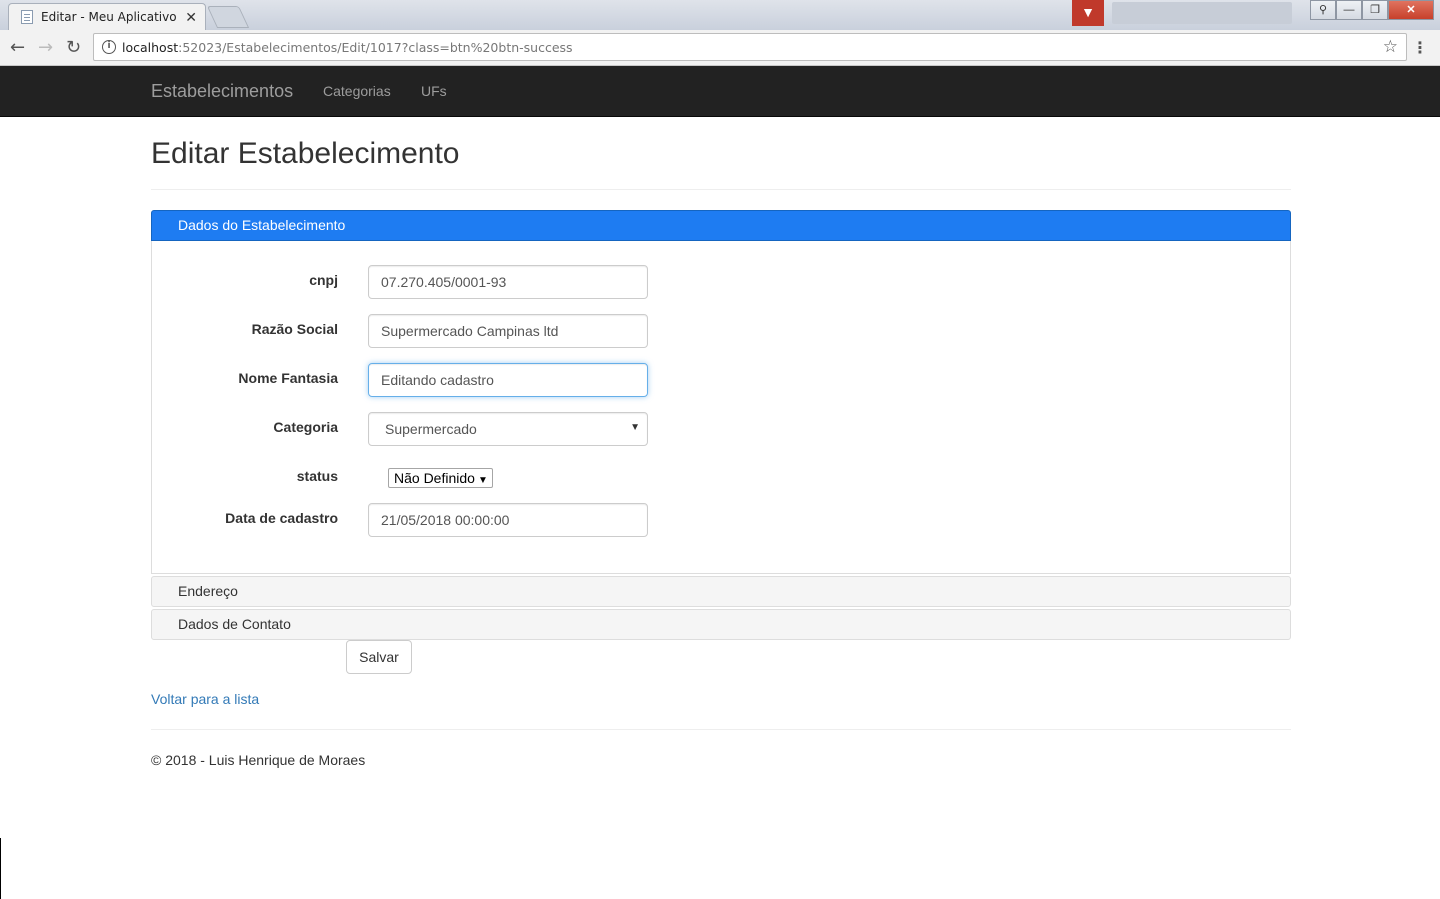  What do you see at coordinates (294, 329) in the screenshot?
I see `razao-social-label: Razão Social` at bounding box center [294, 329].